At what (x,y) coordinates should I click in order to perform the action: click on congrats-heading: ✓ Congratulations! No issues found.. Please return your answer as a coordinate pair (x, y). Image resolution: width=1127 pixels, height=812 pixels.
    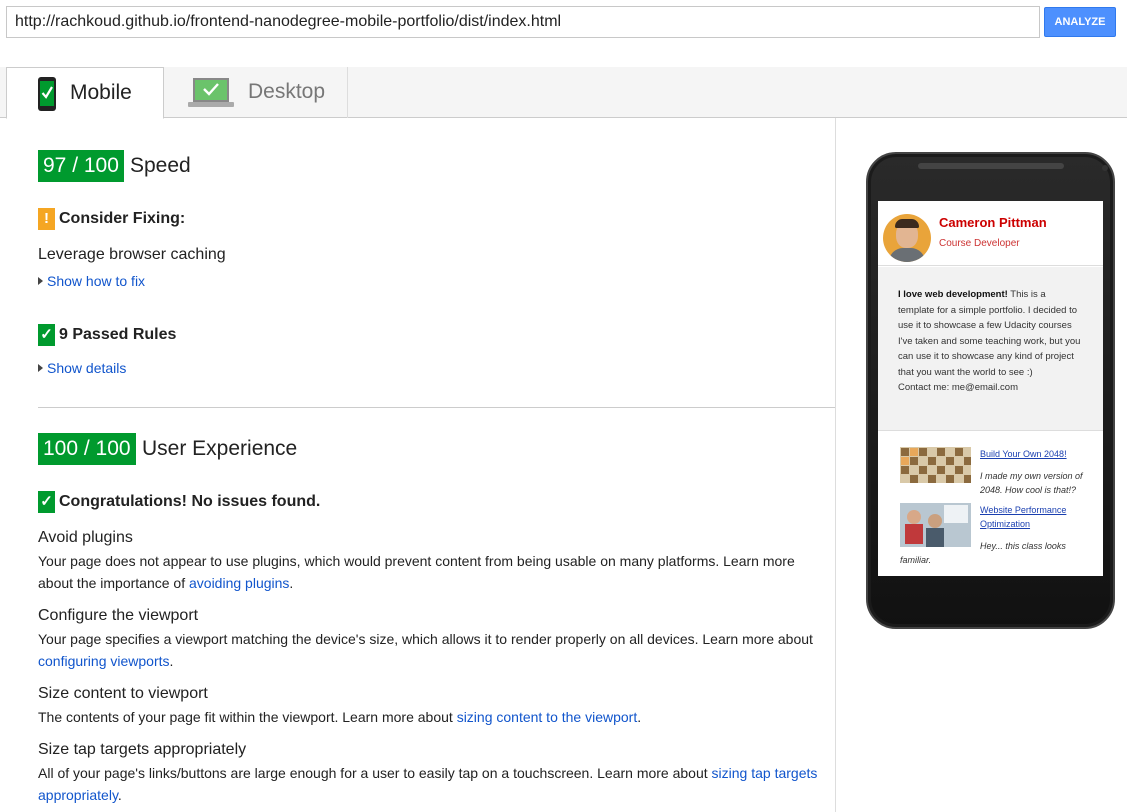
    Looking at the image, I should click on (179, 502).